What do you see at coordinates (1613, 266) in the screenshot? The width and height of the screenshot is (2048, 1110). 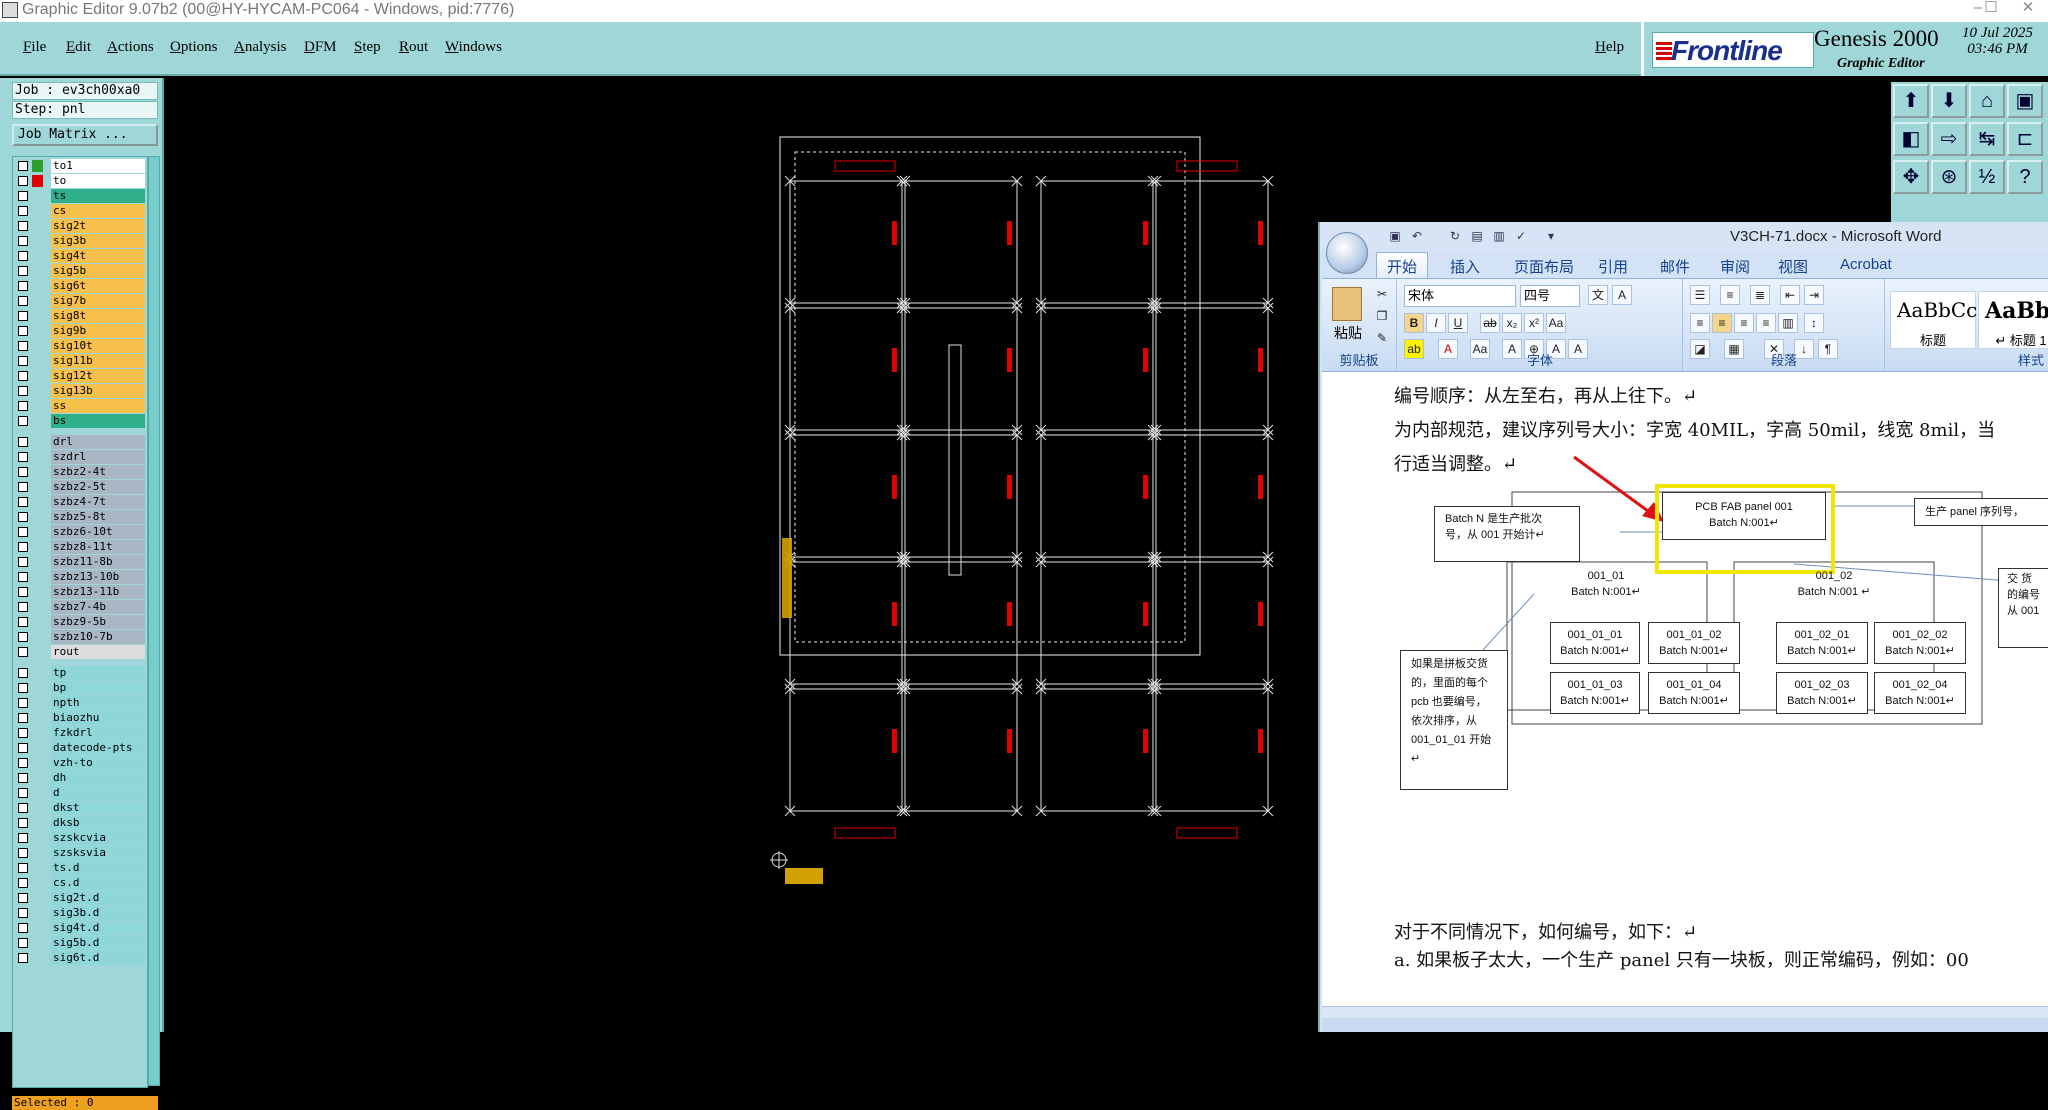 I see `tab-references: 引用` at bounding box center [1613, 266].